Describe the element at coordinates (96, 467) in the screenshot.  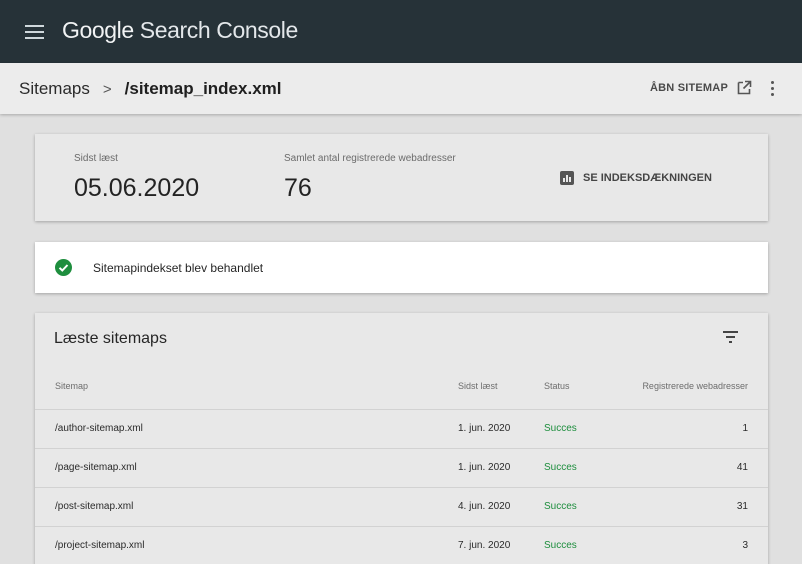
I see `cell-sitemap: /page-sitemap.xml` at that location.